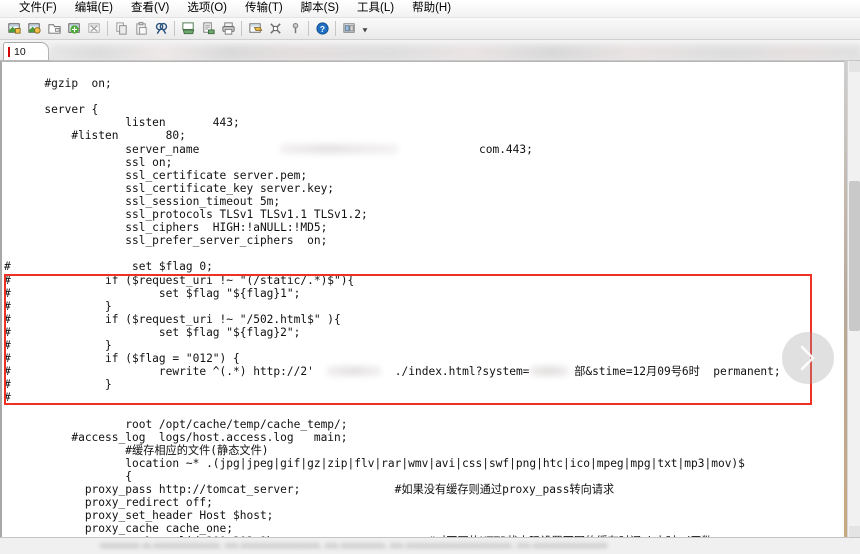 The height and width of the screenshot is (554, 860). What do you see at coordinates (68, 476) in the screenshot?
I see `terminal-line: {` at bounding box center [68, 476].